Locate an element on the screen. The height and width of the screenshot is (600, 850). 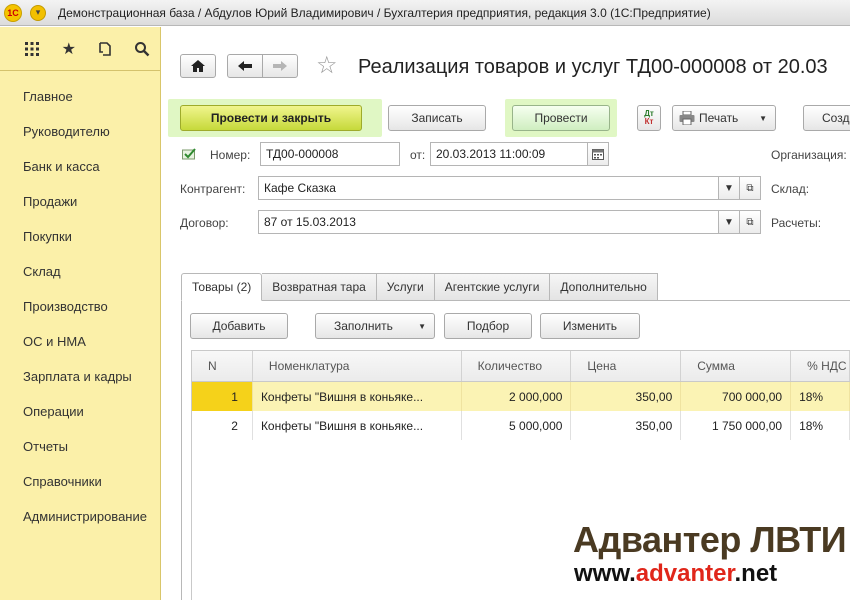
column-header-sum: Сумма is located at coordinates (736, 366).